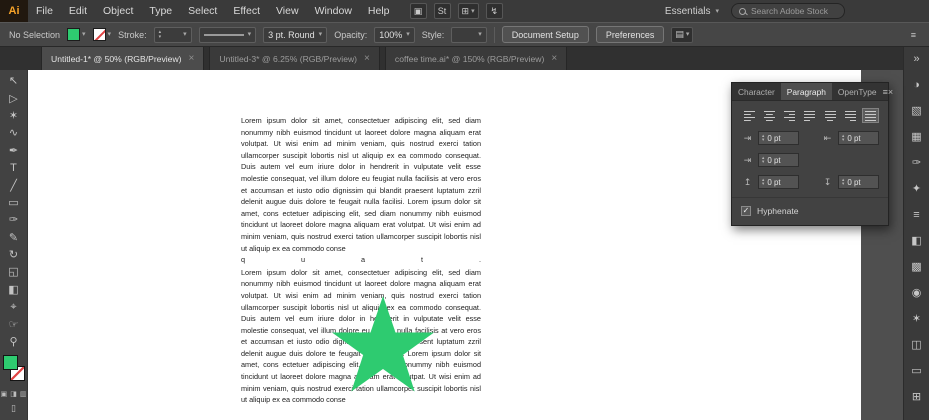 This screenshot has width=929, height=420. Describe the element at coordinates (118, 11) in the screenshot. I see `menu-object: Object` at that location.